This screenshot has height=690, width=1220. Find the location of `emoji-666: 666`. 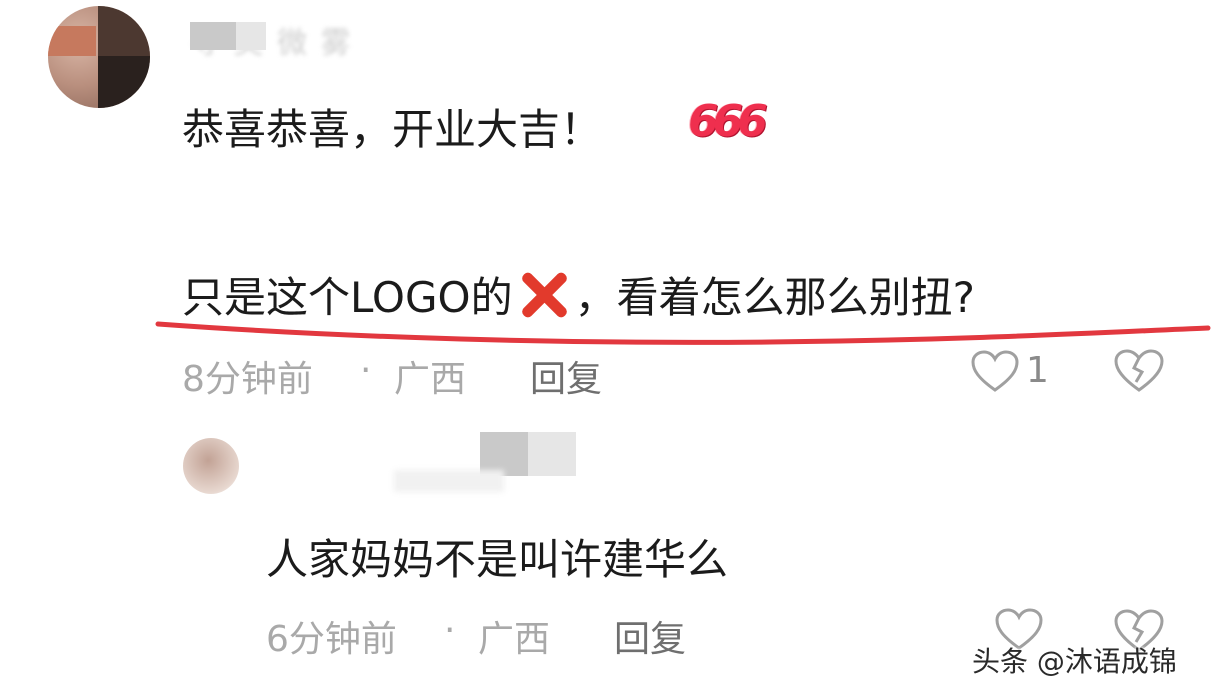

emoji-666: 666 is located at coordinates (728, 121).